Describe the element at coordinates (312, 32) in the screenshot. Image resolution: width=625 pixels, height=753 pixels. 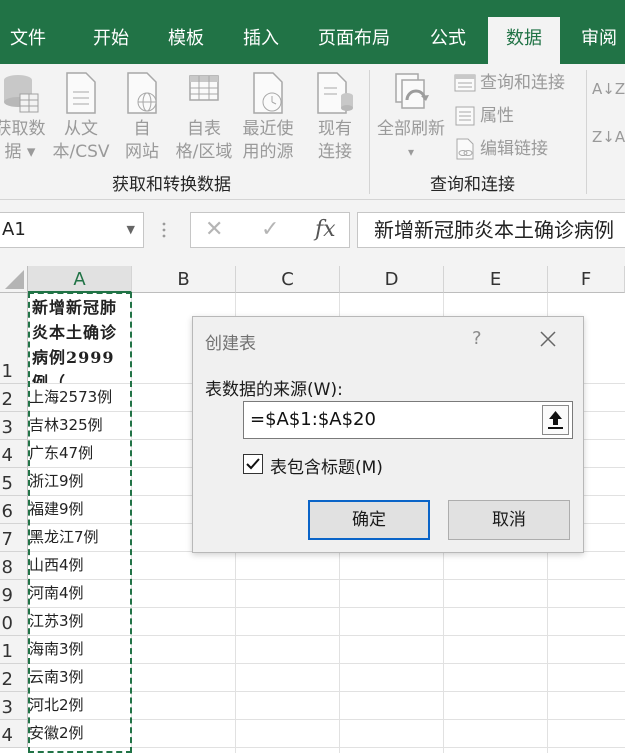
I see `ribbon-tab-bar: 文件 开始 模板 插入 页面布局 公式 数据 审阅` at that location.